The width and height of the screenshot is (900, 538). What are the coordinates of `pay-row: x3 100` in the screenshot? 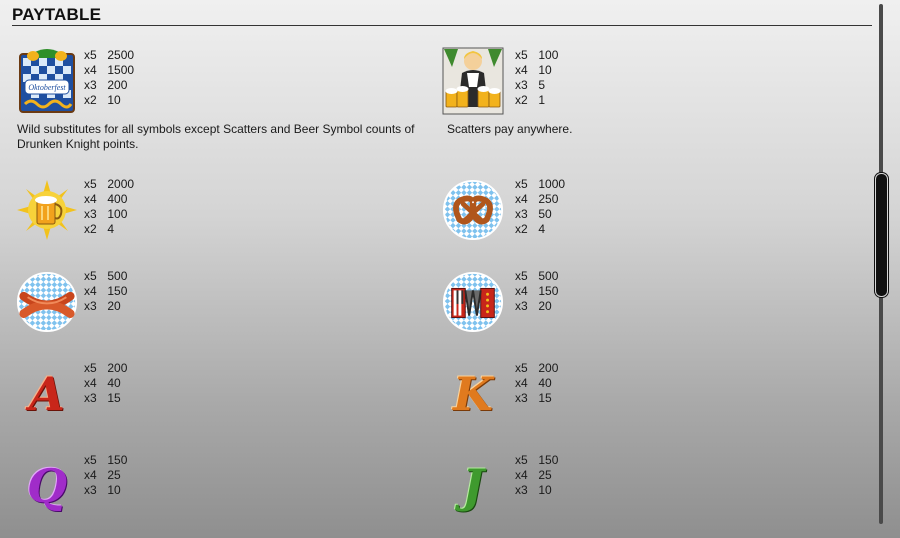 It's located at (106, 214).